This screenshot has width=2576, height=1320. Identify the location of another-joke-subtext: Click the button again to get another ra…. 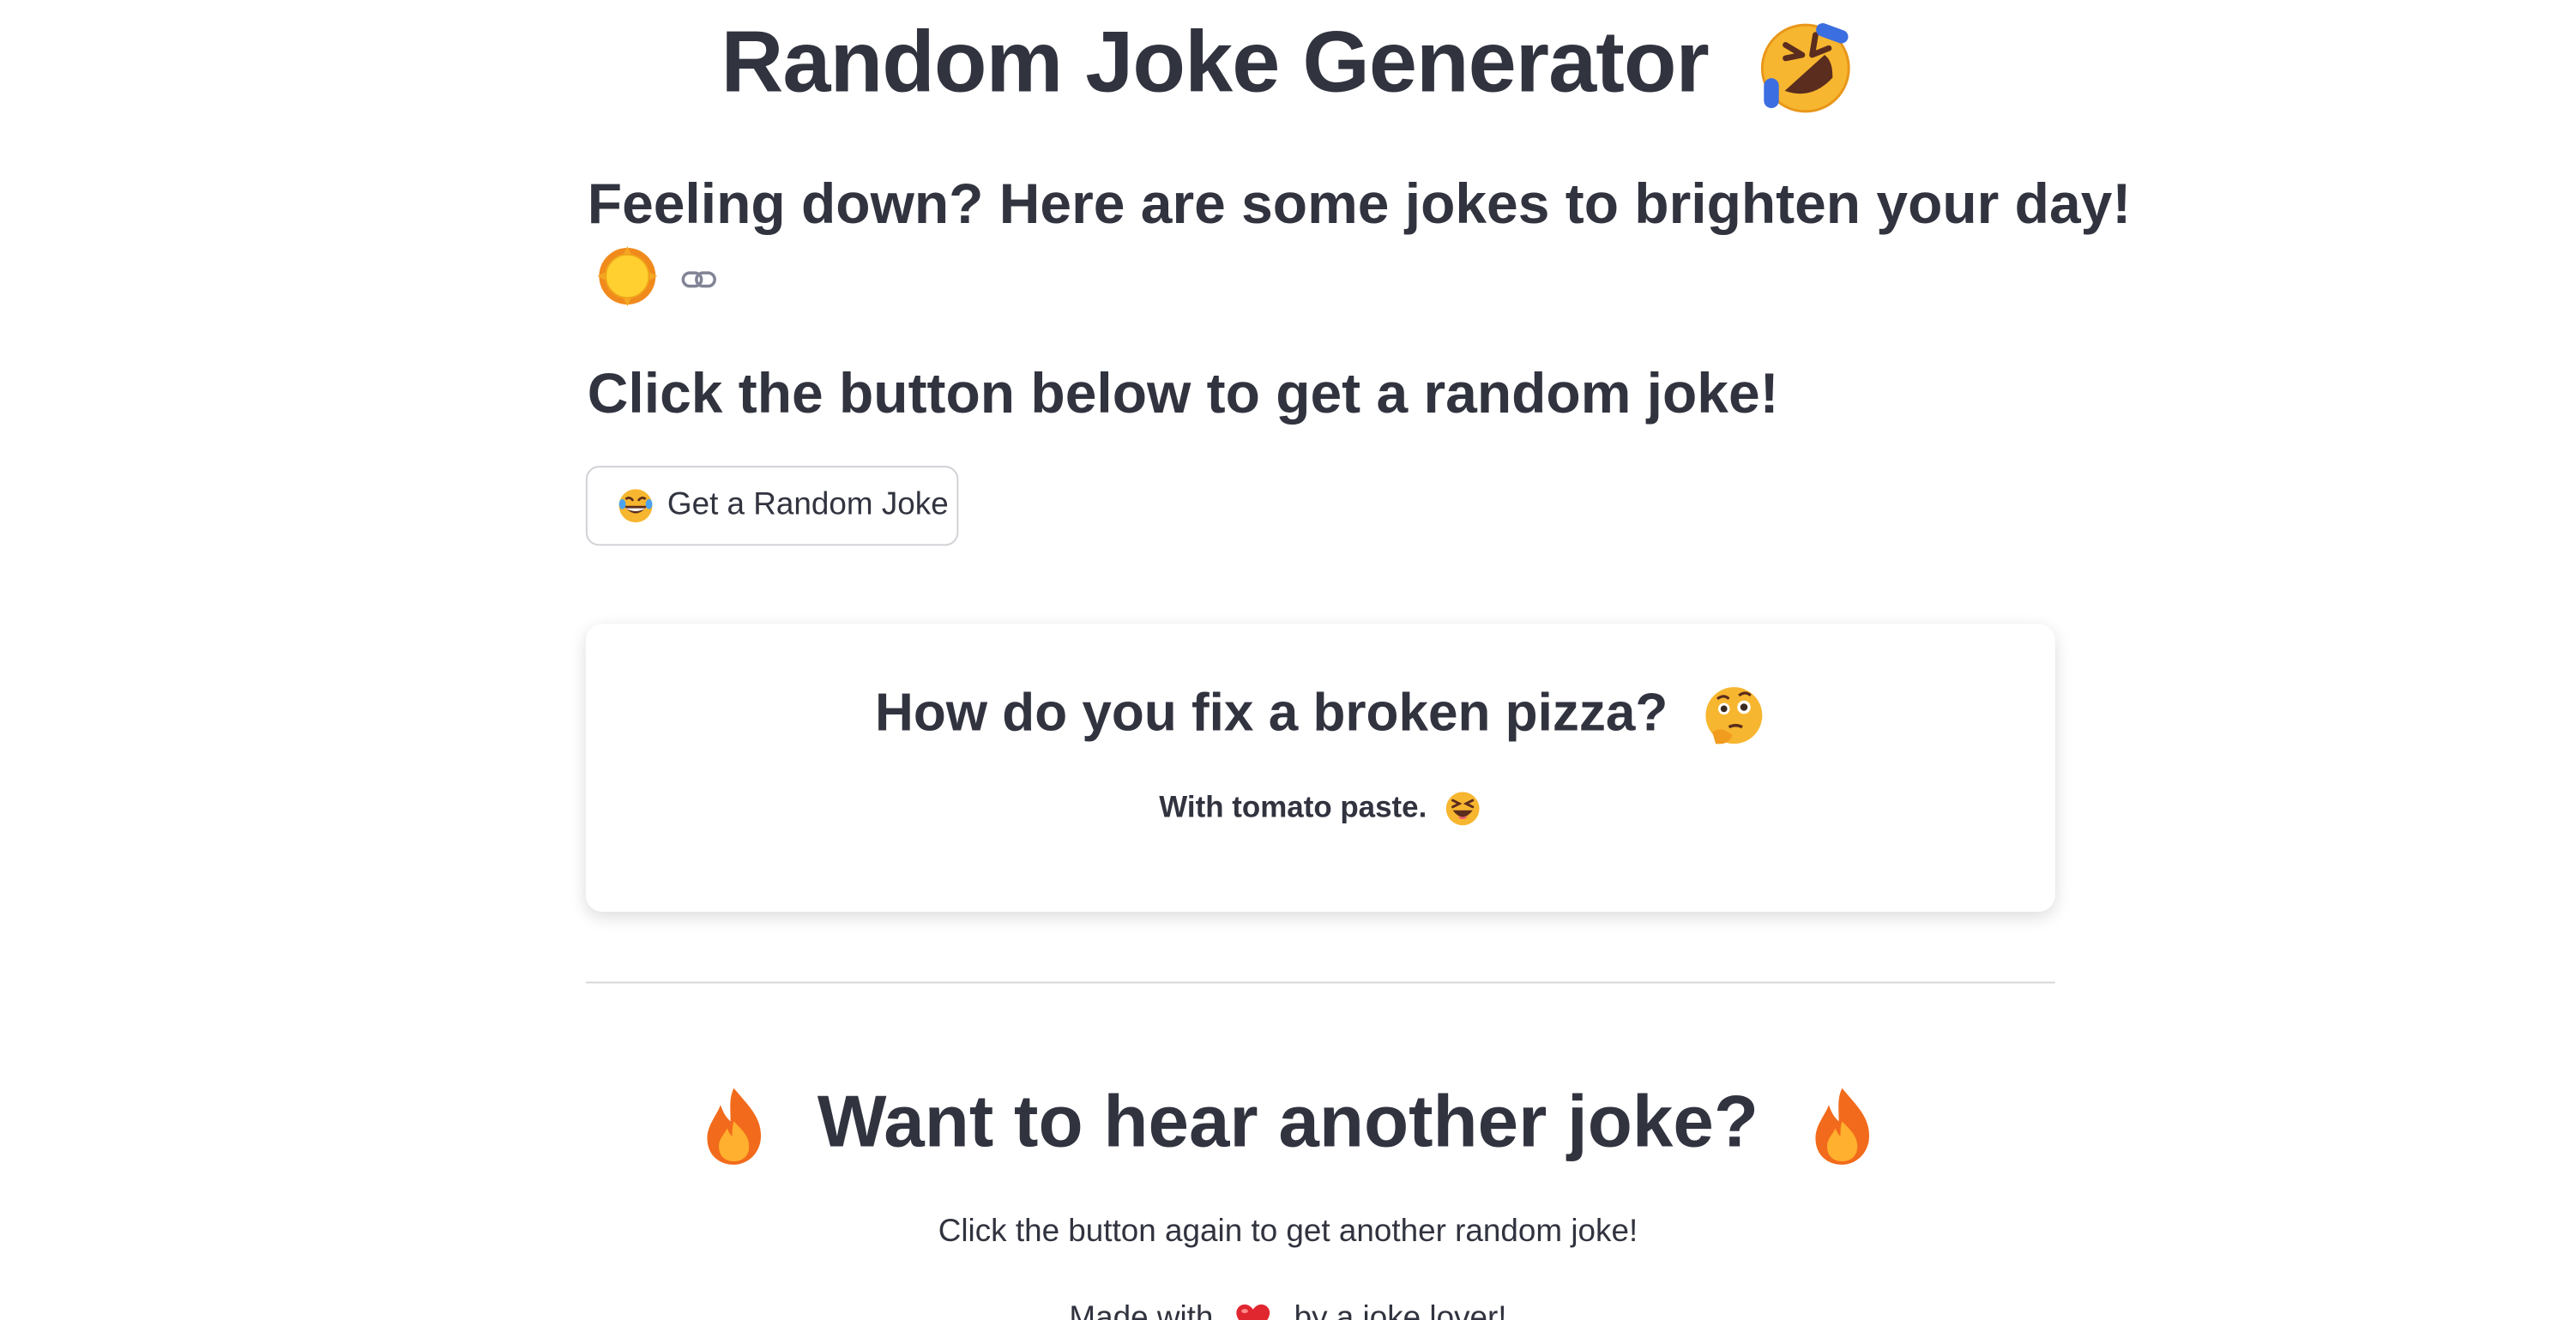
(1288, 1232).